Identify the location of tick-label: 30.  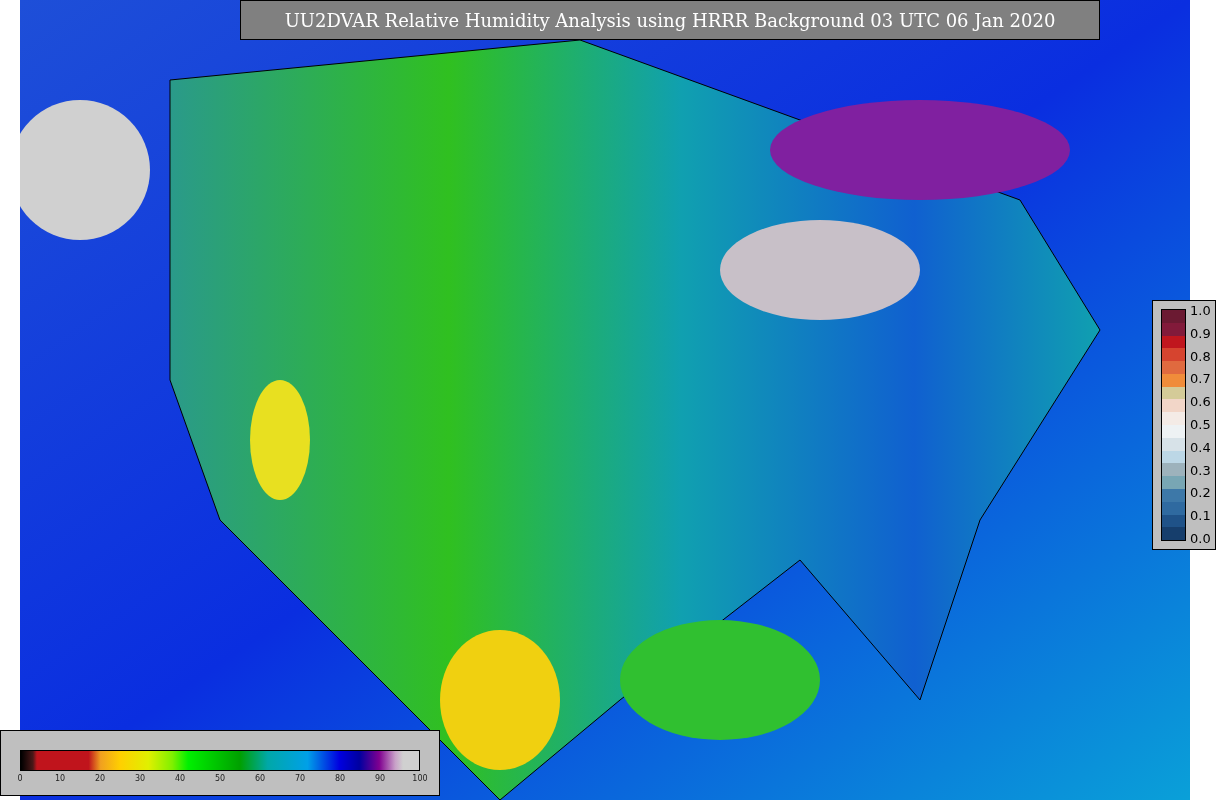
(140, 779).